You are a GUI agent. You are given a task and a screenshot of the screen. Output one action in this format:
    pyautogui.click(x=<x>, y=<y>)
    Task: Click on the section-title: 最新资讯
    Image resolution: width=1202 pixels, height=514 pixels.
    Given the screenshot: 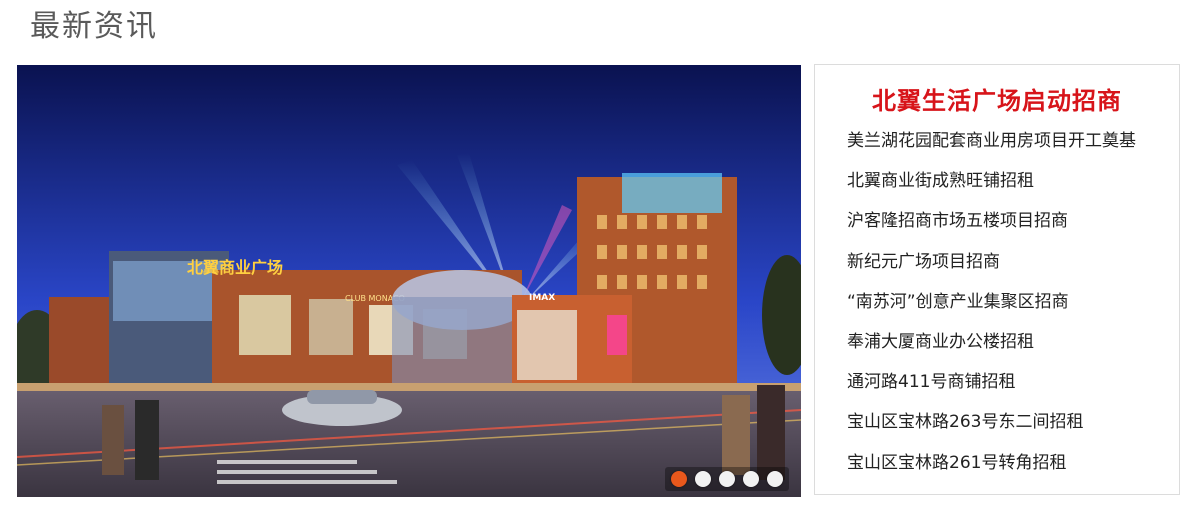 What is the action you would take?
    pyautogui.click(x=94, y=26)
    